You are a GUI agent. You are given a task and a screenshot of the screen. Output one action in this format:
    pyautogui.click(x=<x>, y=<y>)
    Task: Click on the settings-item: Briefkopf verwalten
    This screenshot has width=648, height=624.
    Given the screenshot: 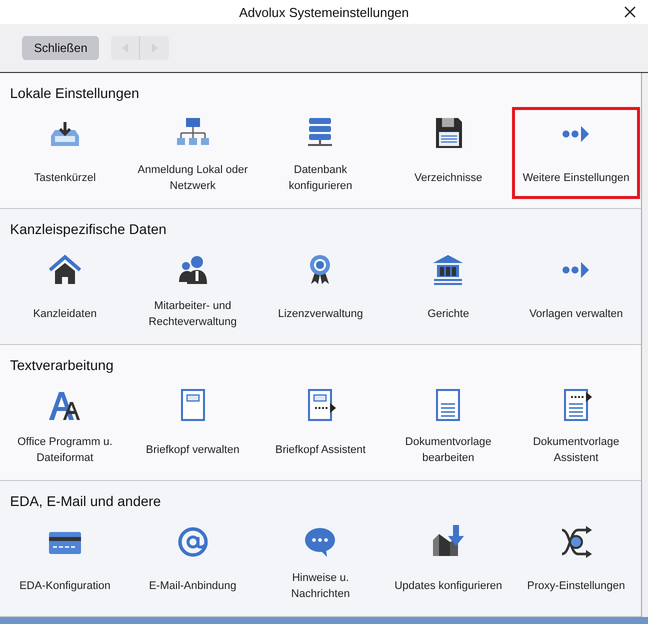 What is the action you would take?
    pyautogui.click(x=192, y=425)
    